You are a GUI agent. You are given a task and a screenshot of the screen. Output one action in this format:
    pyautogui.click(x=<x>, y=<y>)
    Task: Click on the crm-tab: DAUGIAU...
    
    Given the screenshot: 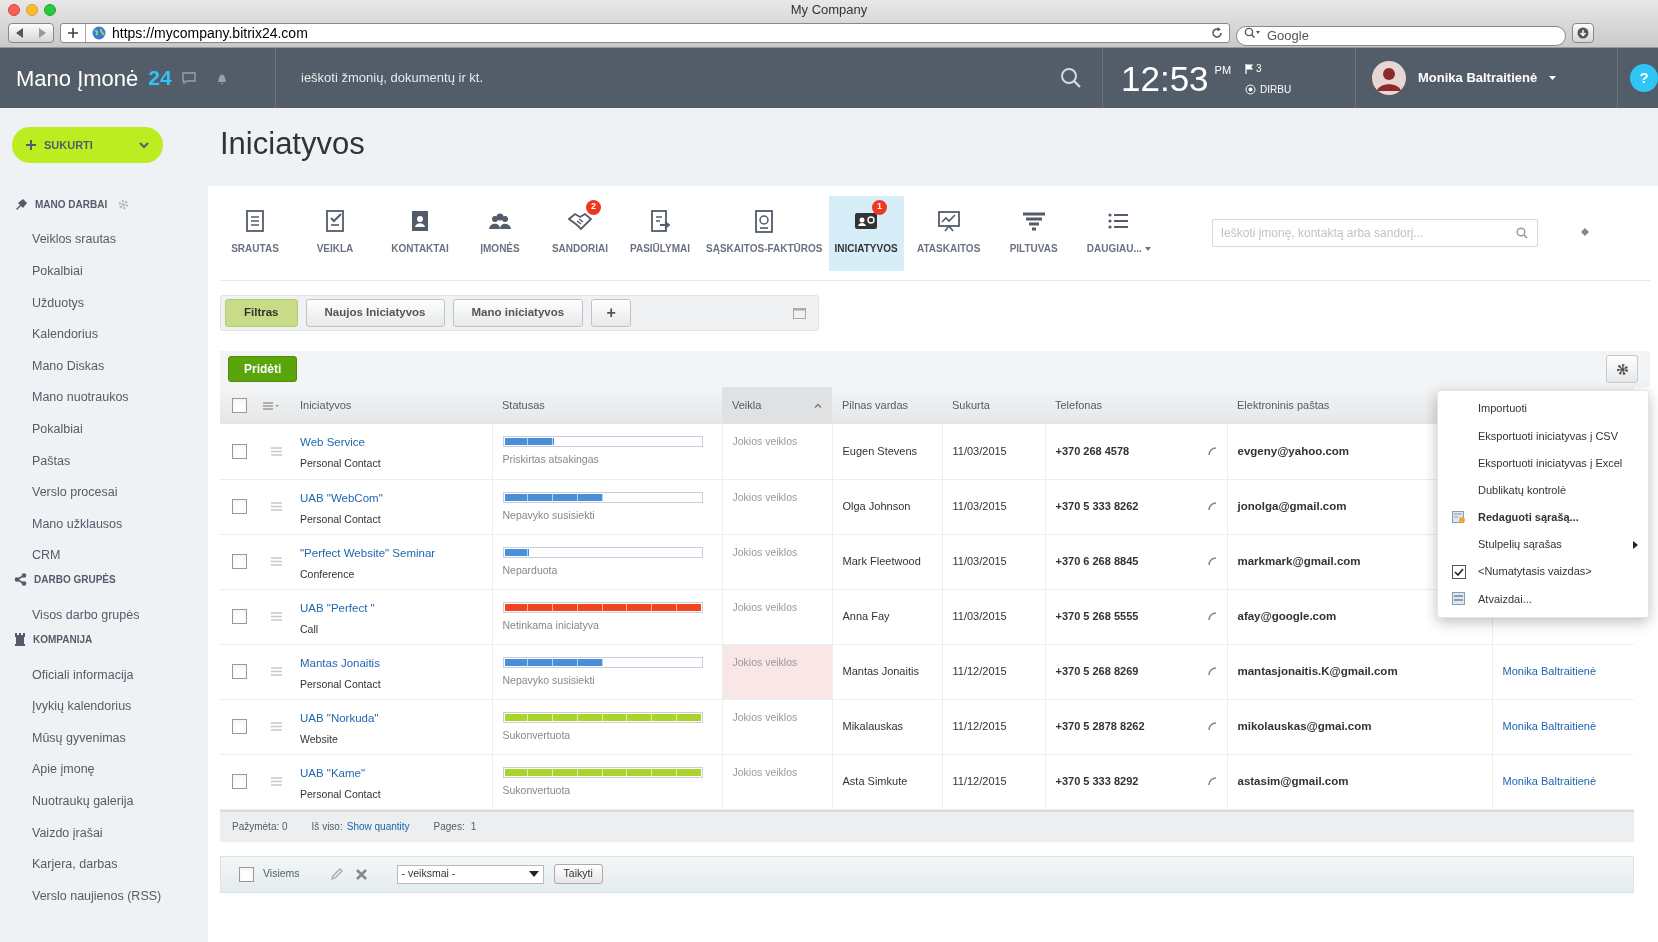 What is the action you would take?
    pyautogui.click(x=1118, y=233)
    